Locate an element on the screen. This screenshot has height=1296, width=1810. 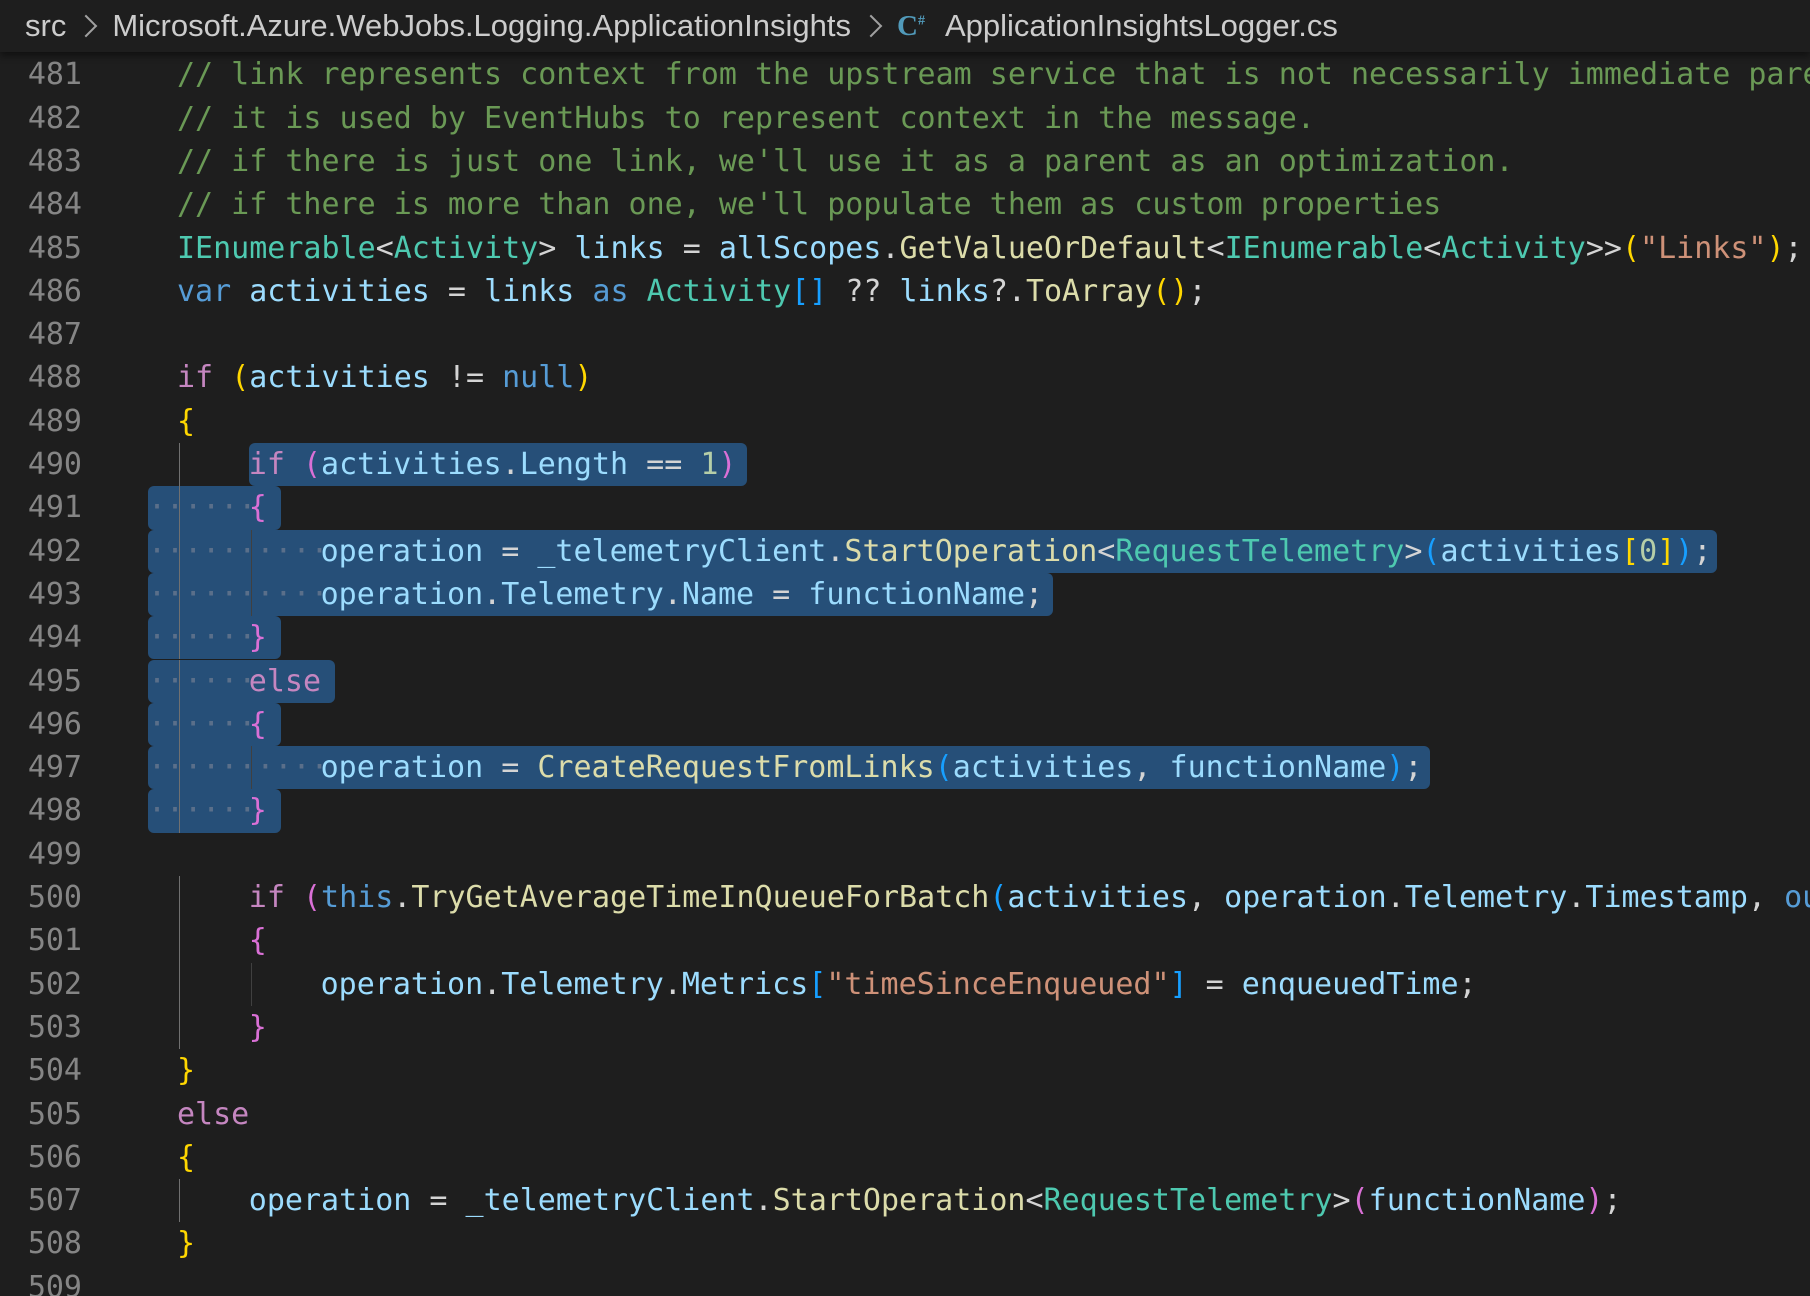
code-token: else is located at coordinates (285, 681).